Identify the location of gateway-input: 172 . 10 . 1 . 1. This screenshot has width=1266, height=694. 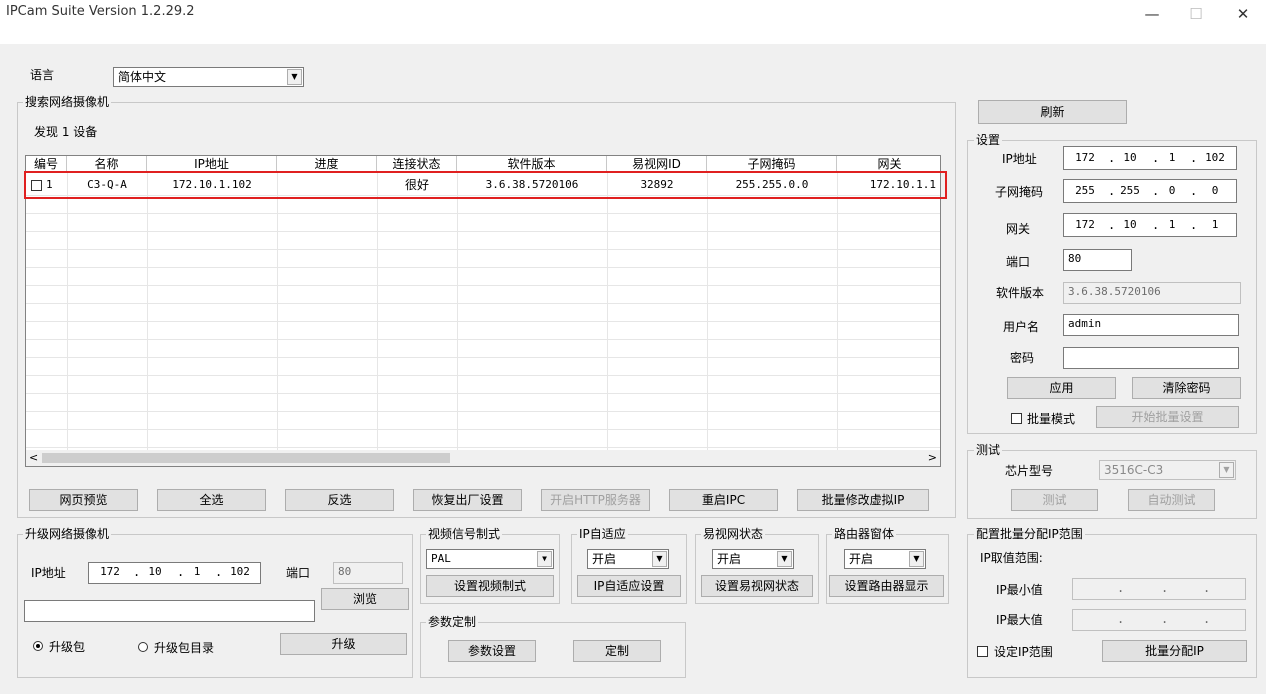
(1150, 225).